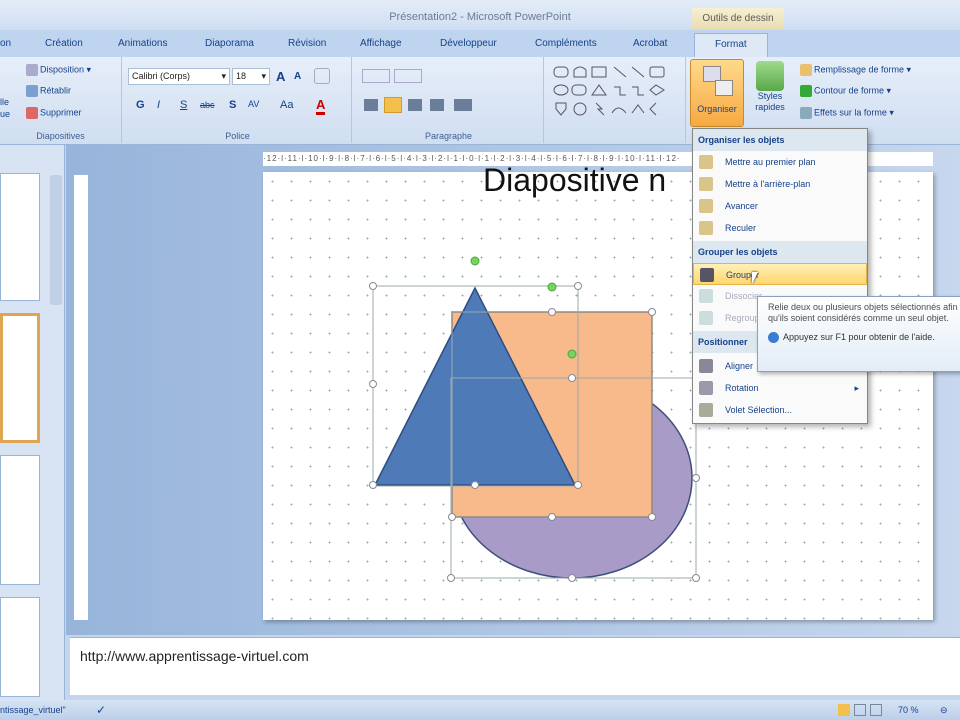  What do you see at coordinates (944, 710) in the screenshot?
I see `zoom-out-icon: ⊖` at bounding box center [944, 710].